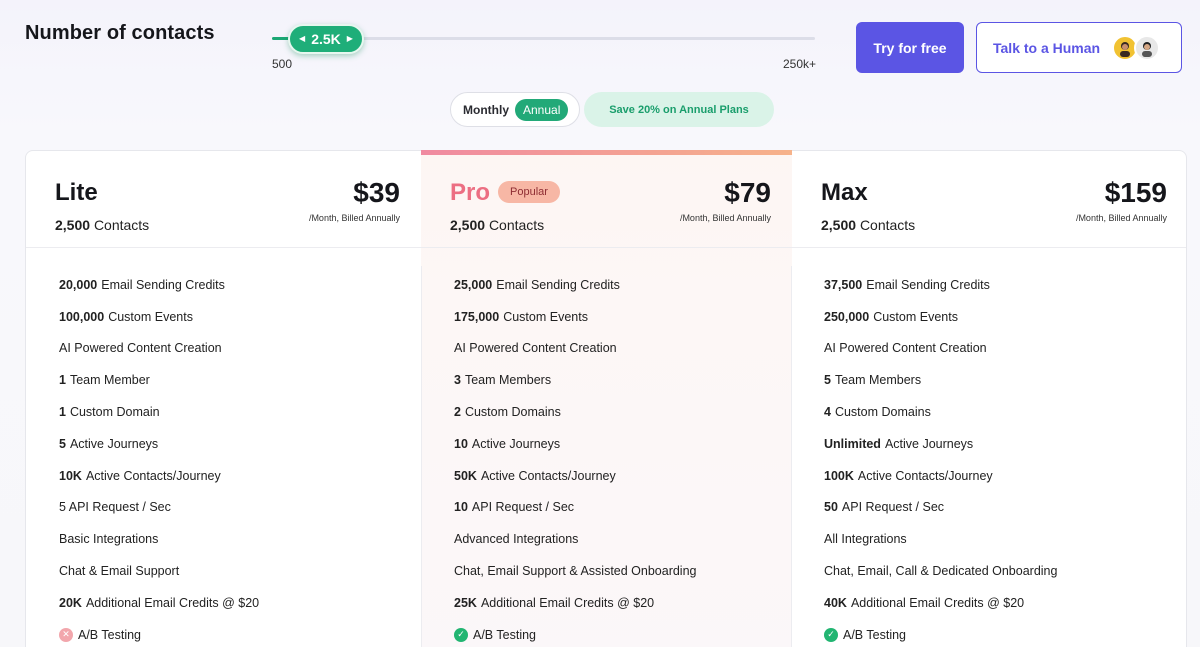  I want to click on feature-item: ✕ A/B Testing, so click(159, 633).